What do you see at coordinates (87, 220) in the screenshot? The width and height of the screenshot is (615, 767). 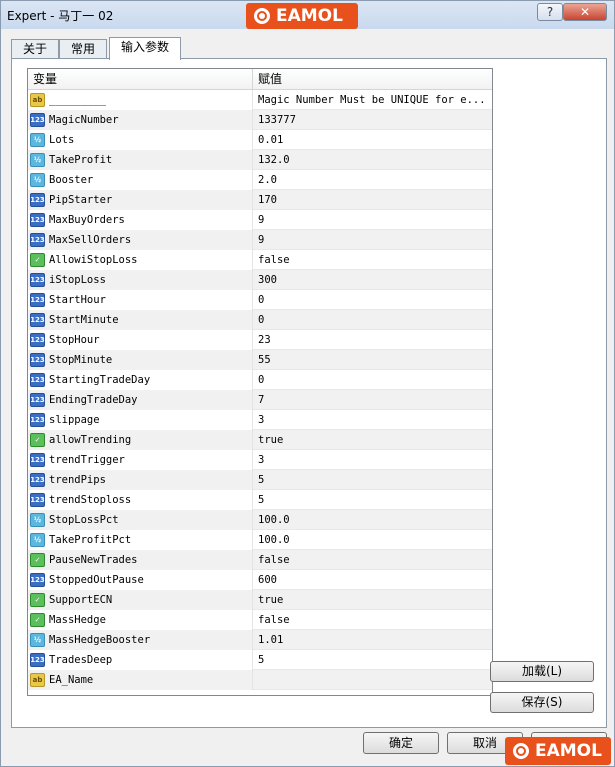 I see `parameter-name: MaxBuyOrders` at bounding box center [87, 220].